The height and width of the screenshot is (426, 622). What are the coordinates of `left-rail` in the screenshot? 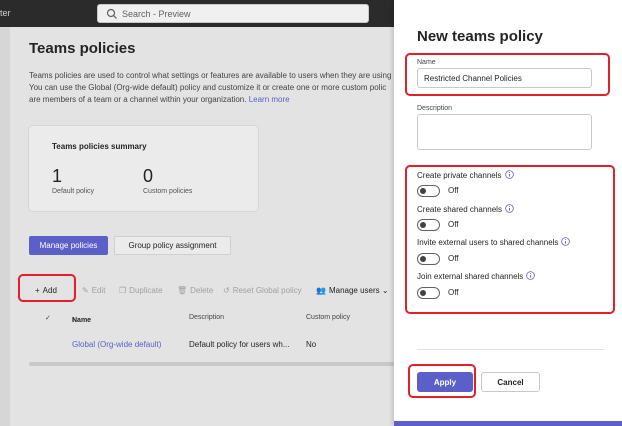 It's located at (5, 226).